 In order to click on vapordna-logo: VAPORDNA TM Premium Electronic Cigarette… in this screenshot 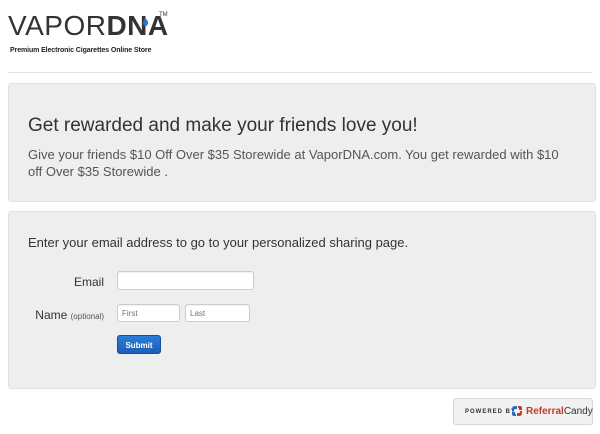, I will do `click(93, 35)`.